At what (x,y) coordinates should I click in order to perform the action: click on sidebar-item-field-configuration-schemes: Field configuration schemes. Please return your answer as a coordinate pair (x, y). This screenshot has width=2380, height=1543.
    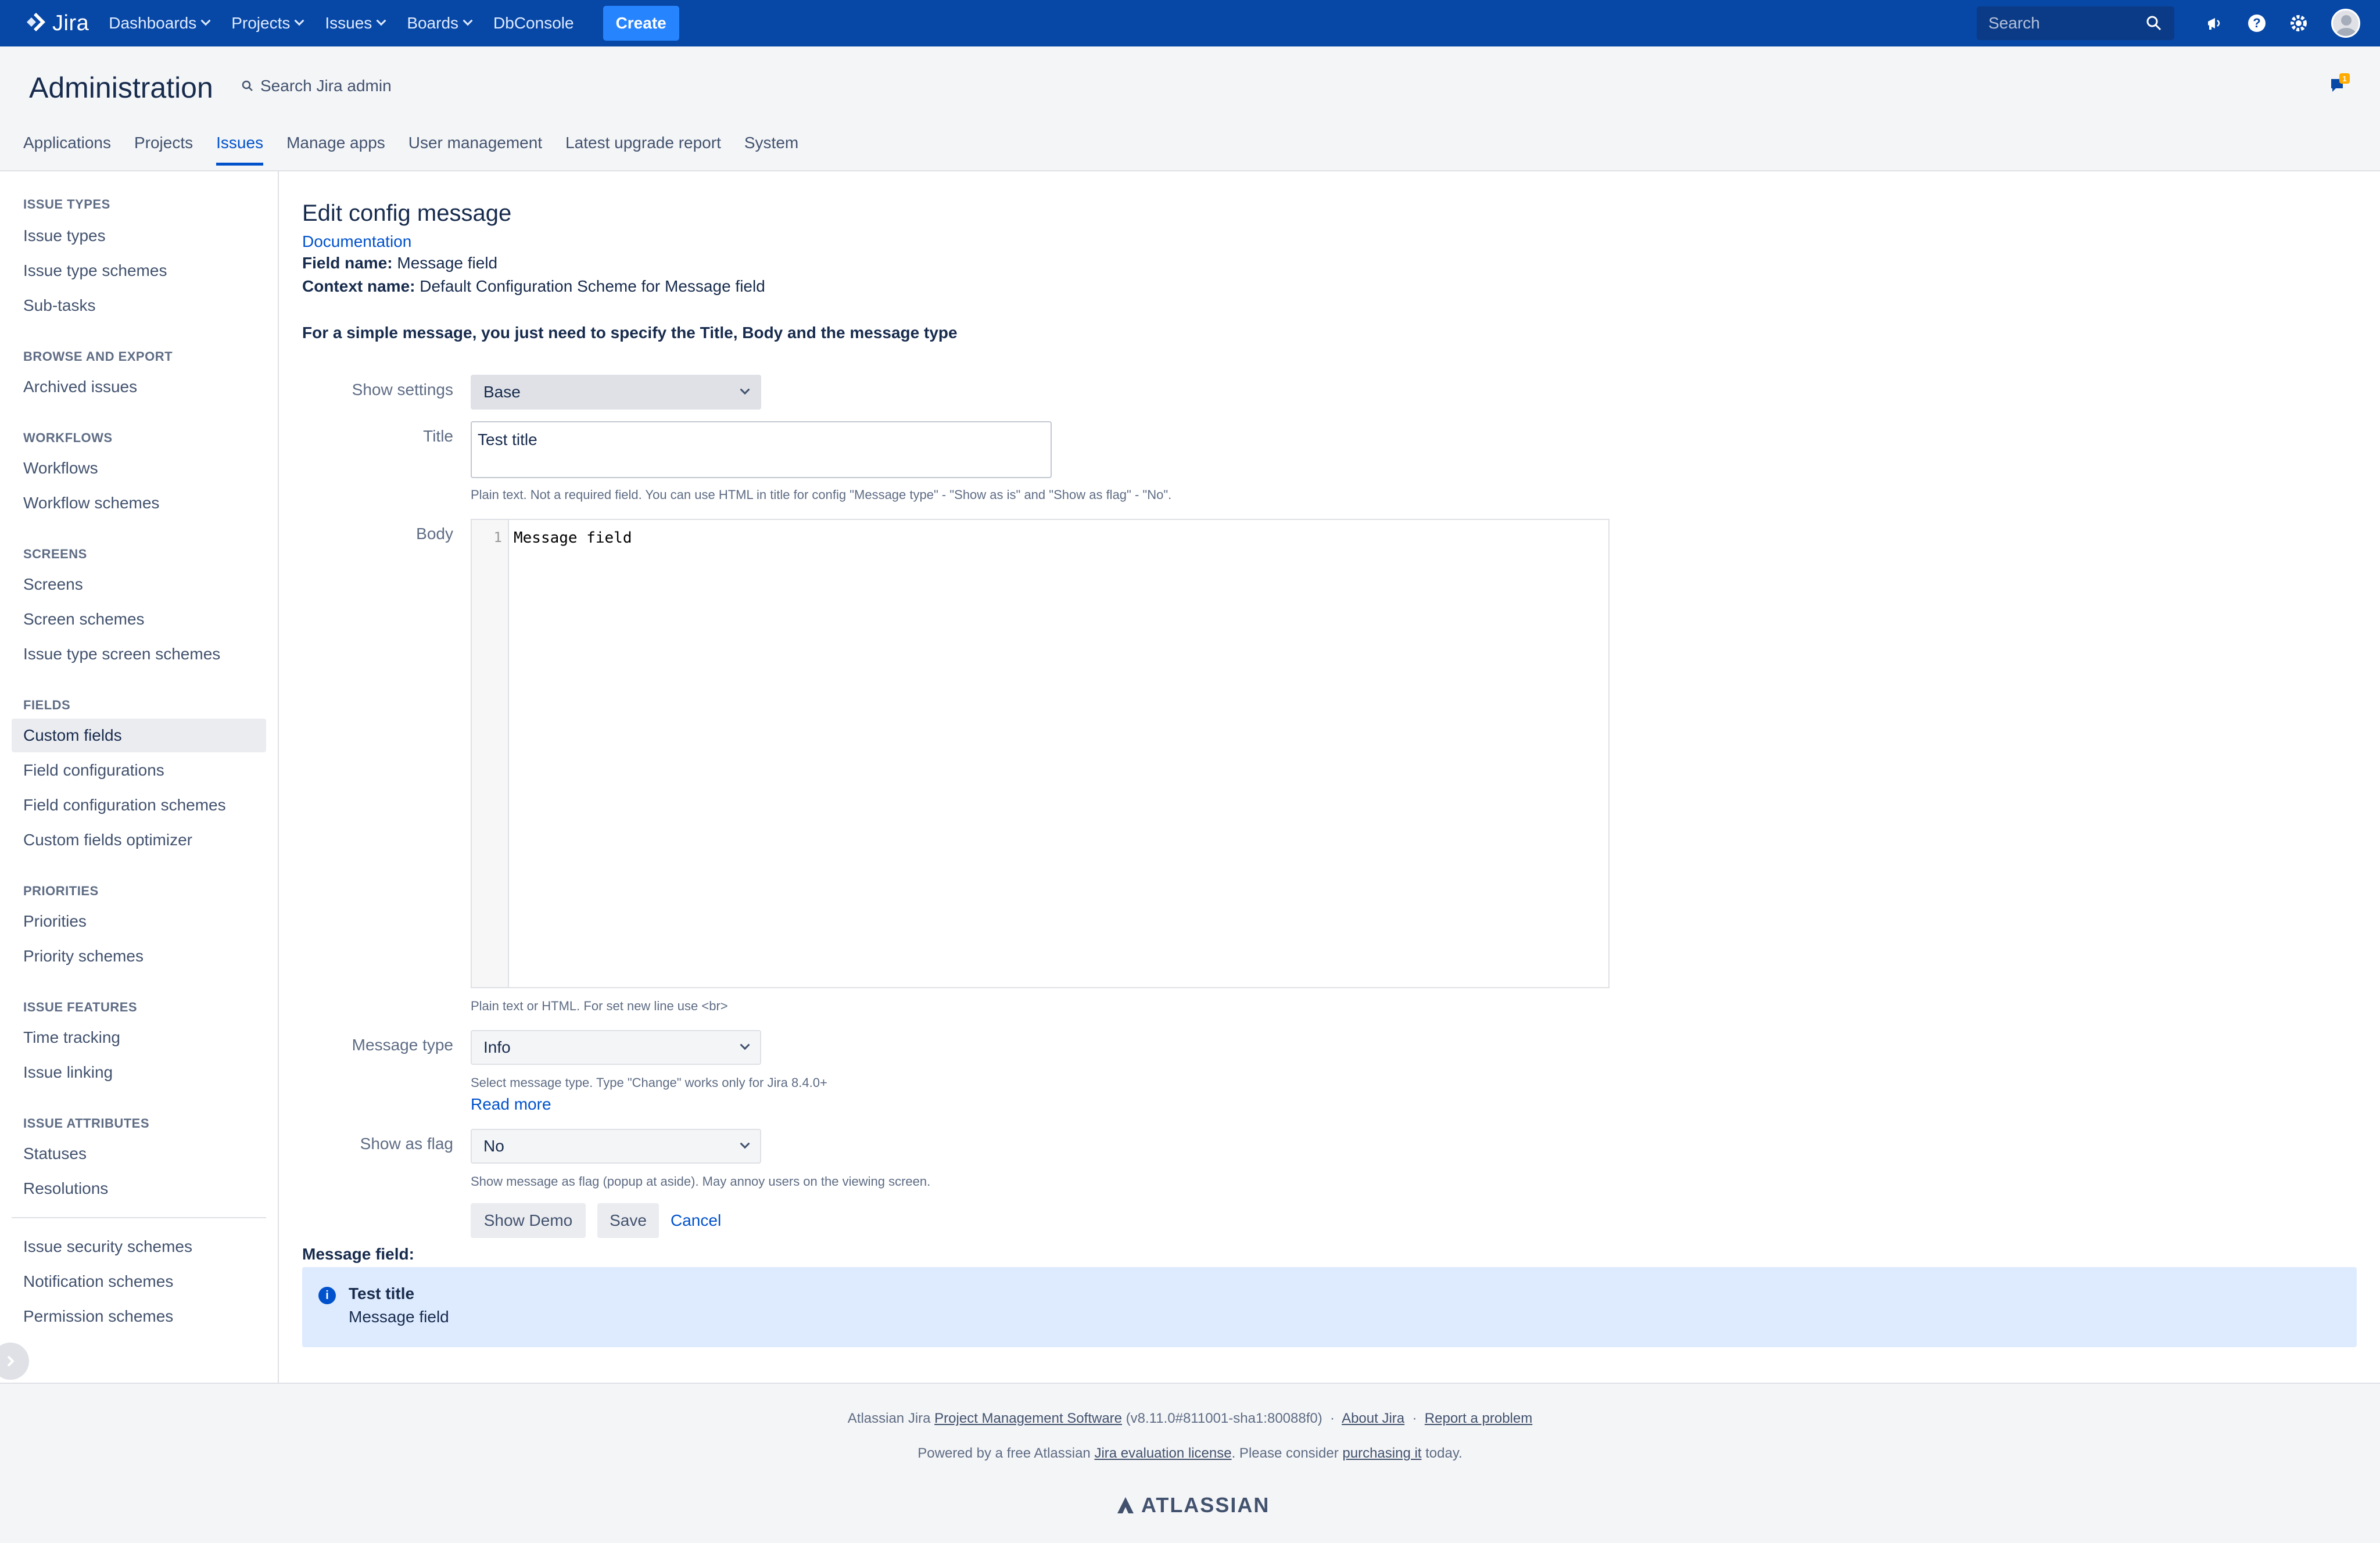
    Looking at the image, I should click on (139, 805).